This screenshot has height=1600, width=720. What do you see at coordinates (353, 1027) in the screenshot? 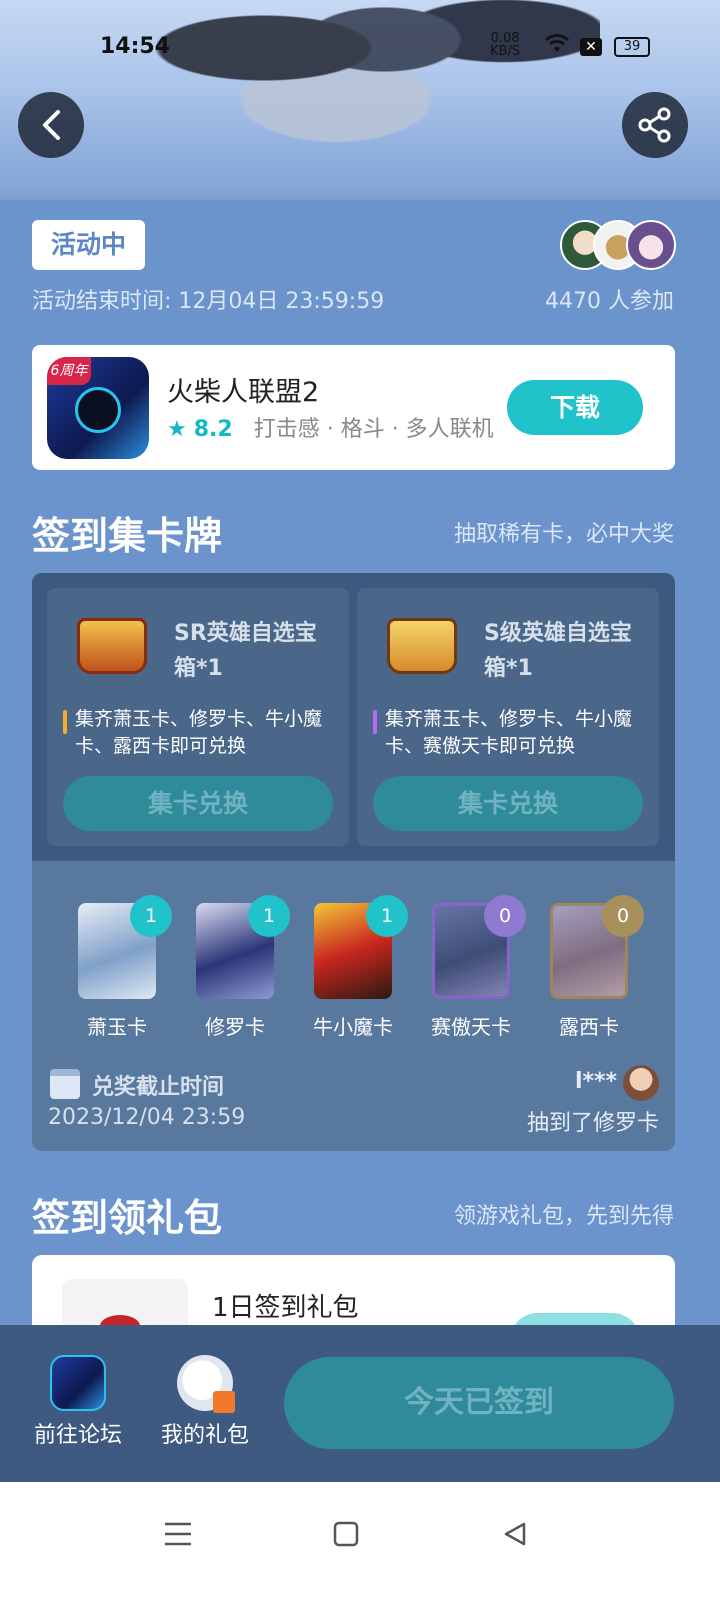
I see `card-name: 牛小魔卡` at bounding box center [353, 1027].